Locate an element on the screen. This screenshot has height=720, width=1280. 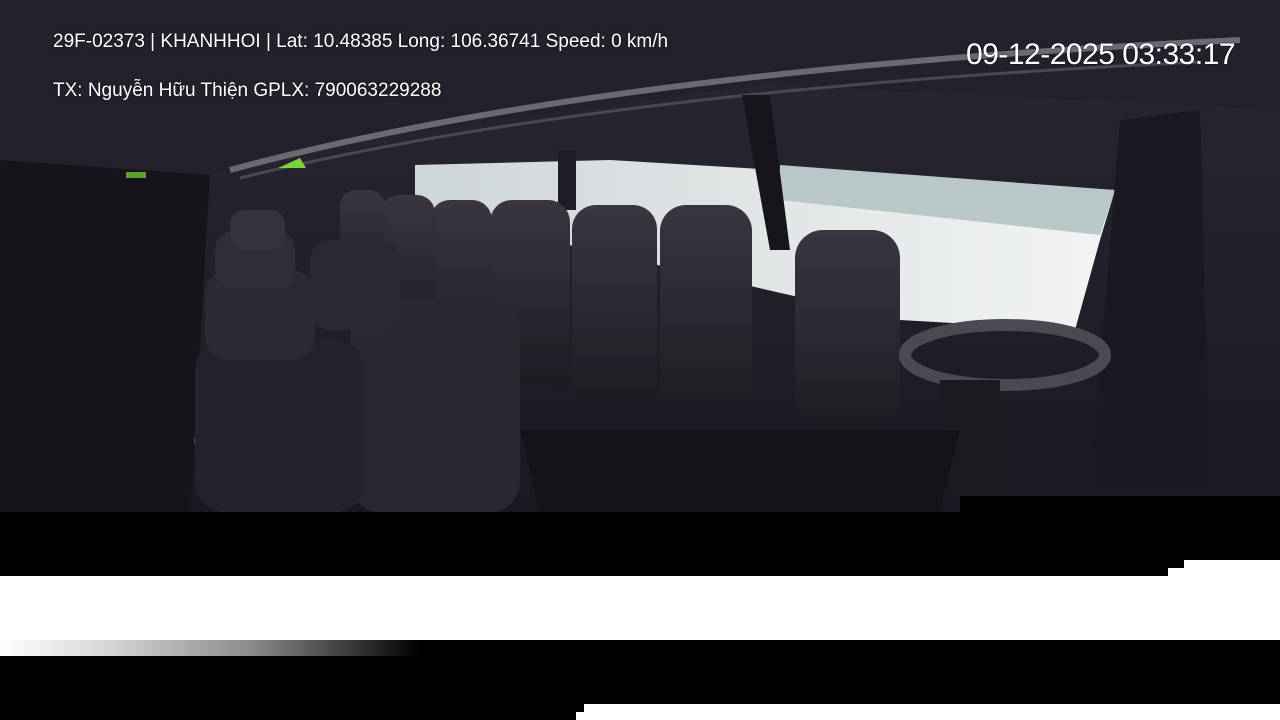
gradient-glitch-strip is located at coordinates (210, 648).